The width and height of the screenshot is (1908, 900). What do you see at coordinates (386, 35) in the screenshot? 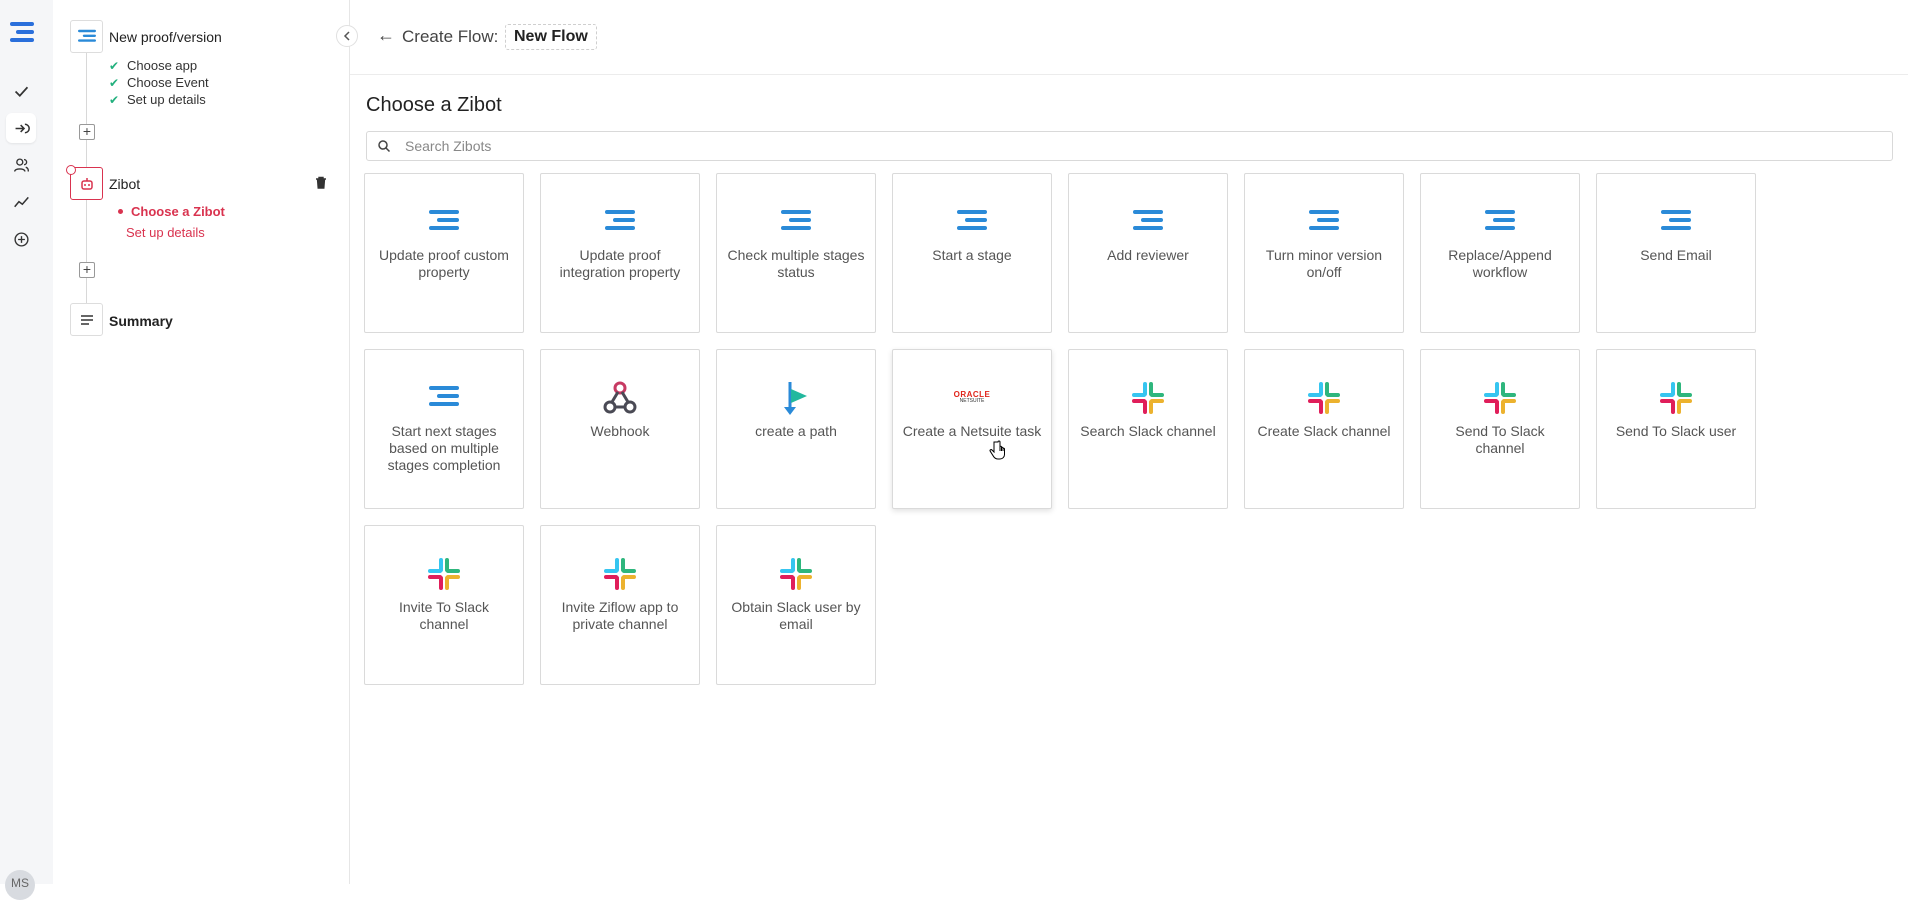
I see `back-arrow-icon: ←` at bounding box center [386, 35].